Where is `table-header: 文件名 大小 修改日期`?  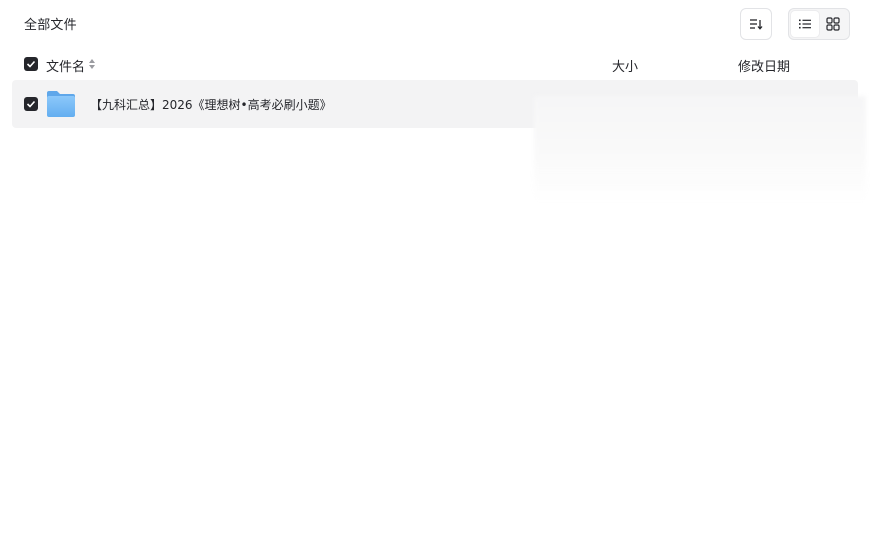 table-header: 文件名 大小 修改日期 is located at coordinates (435, 64).